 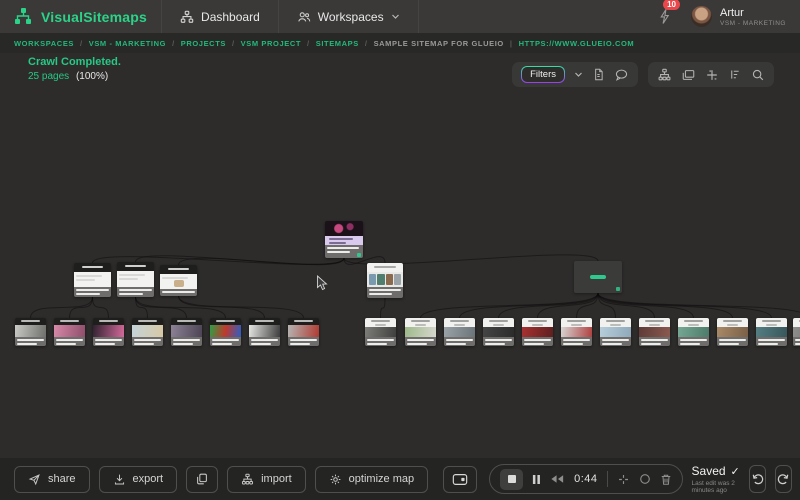 I want to click on share-button: share, so click(x=52, y=479).